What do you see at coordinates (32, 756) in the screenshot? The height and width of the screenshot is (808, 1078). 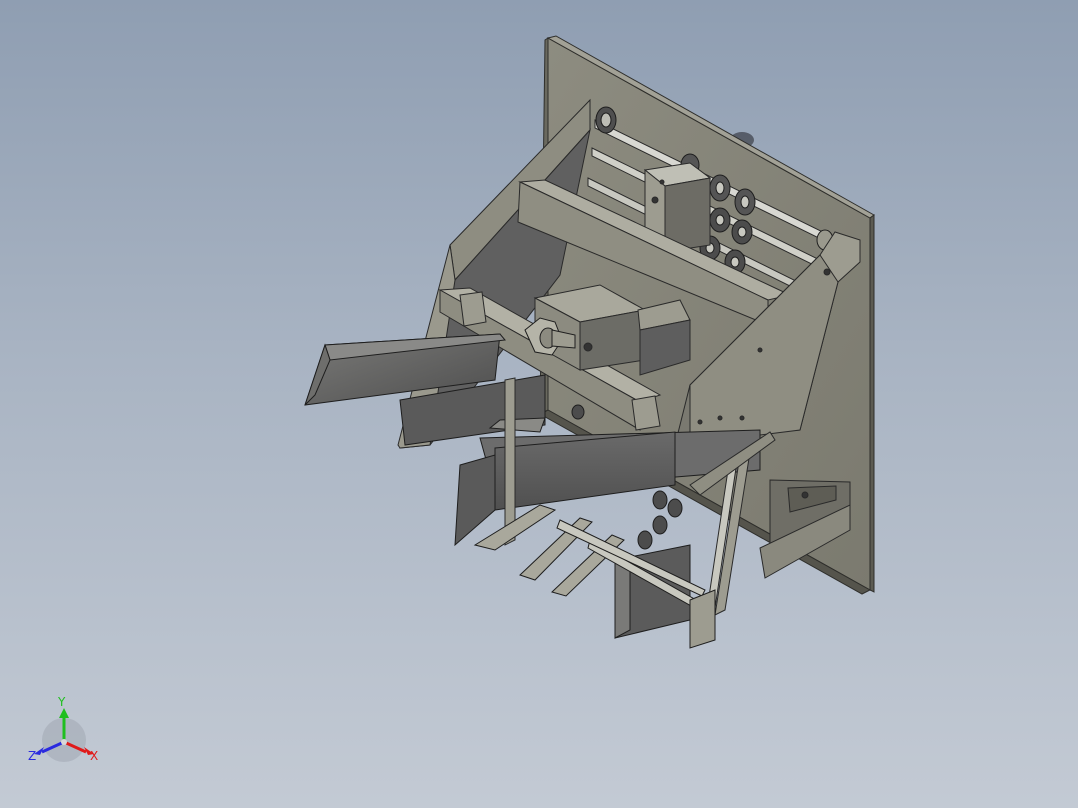 I see `triad-z-label: Z` at bounding box center [32, 756].